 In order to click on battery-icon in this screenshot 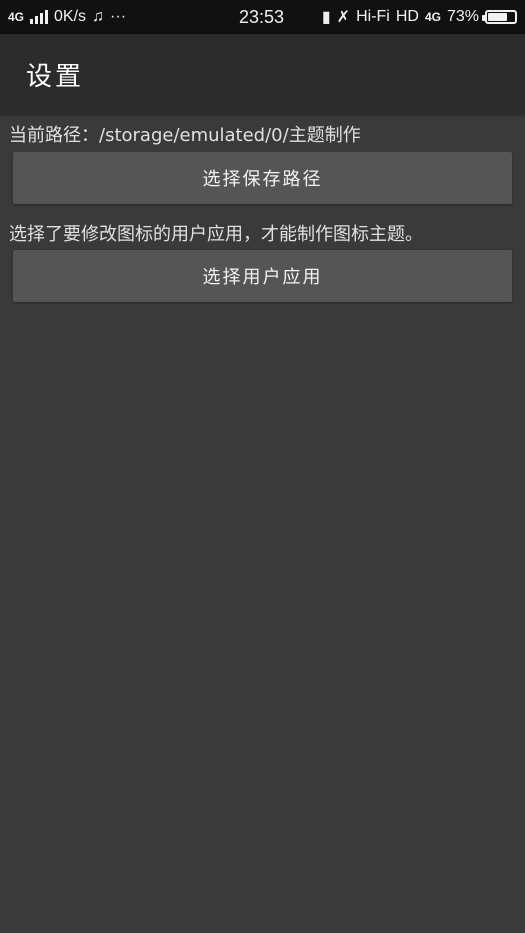, I will do `click(499, 17)`.